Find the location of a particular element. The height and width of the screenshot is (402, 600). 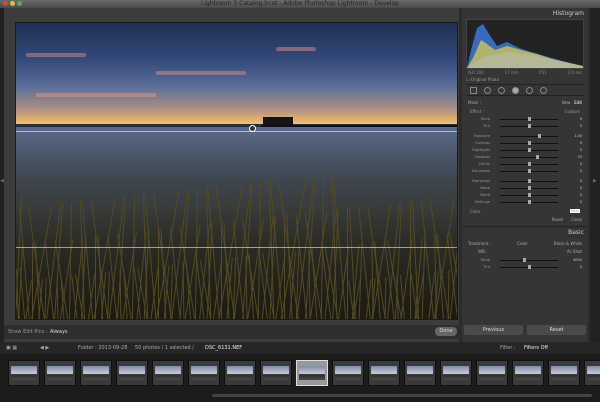

local-adjust-slider: Sharpness 0 is located at coordinates (525, 181).